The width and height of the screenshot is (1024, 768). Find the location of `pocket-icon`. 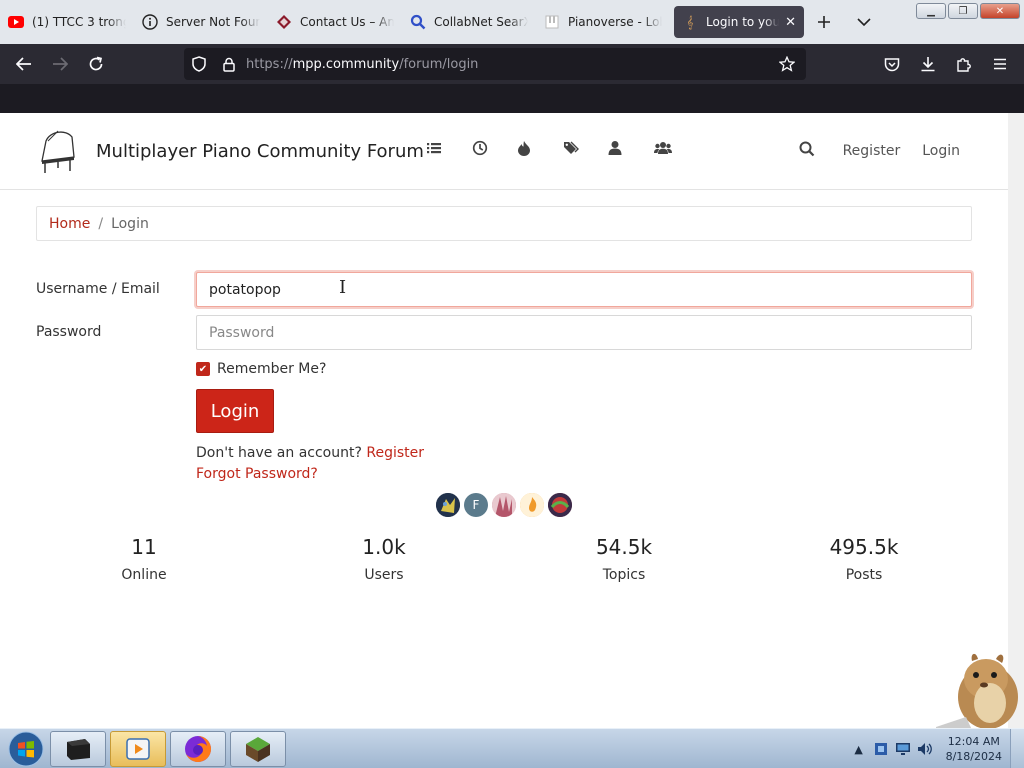

pocket-icon is located at coordinates (892, 64).